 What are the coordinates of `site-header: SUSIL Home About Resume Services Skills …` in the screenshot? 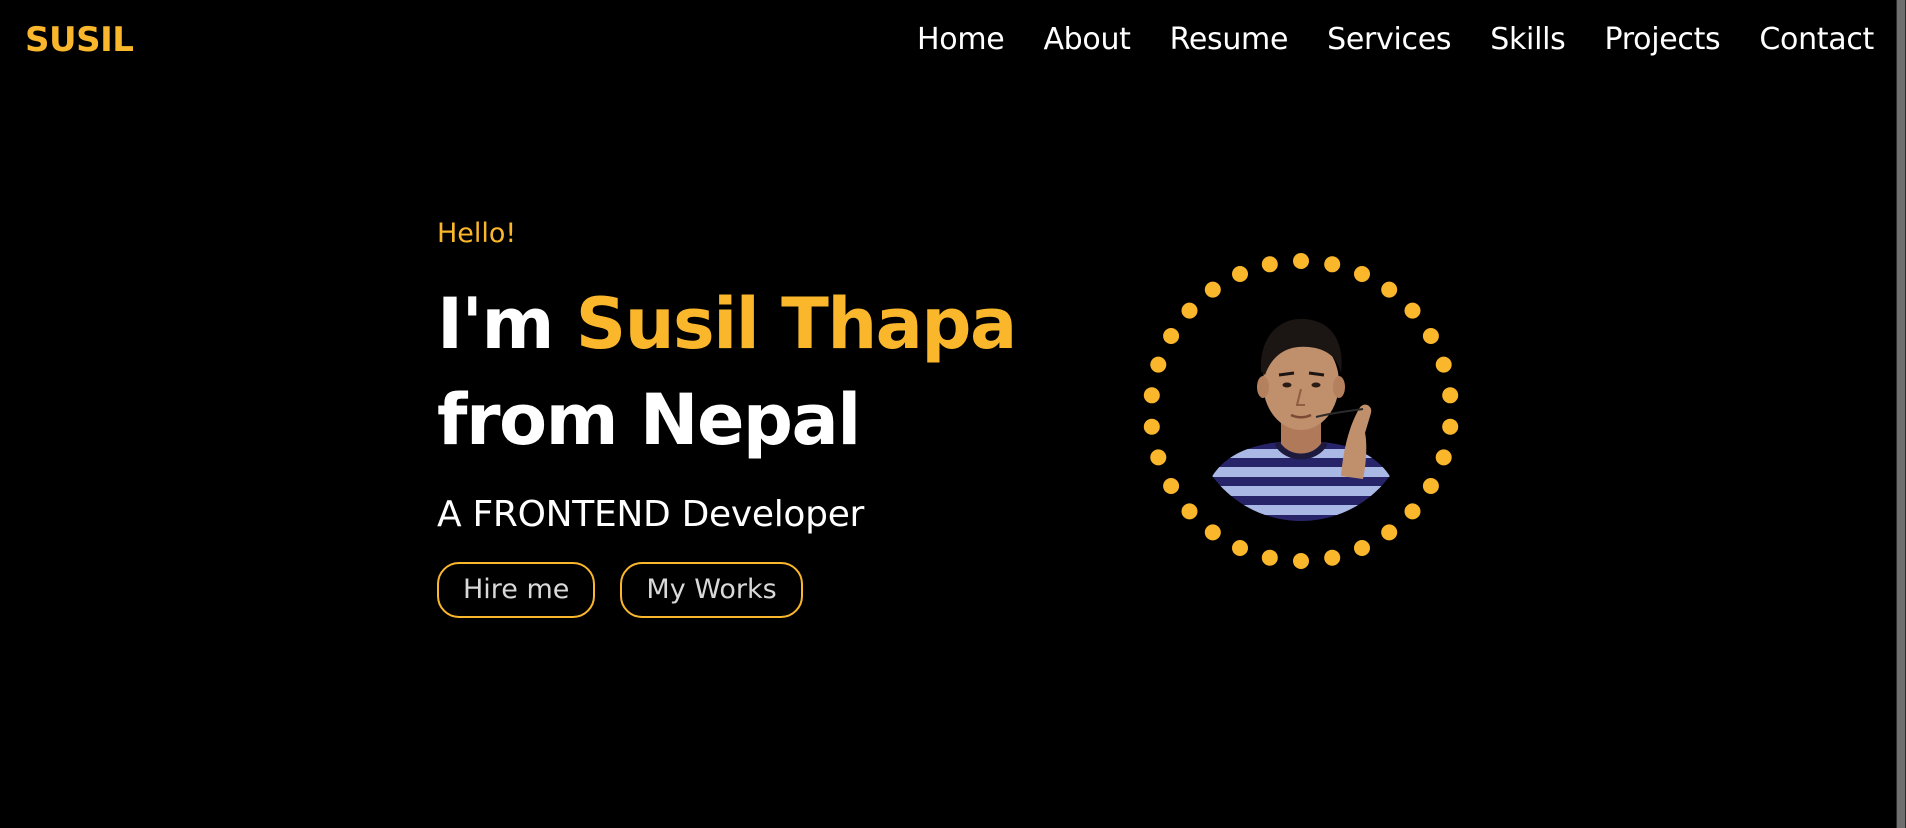 It's located at (953, 40).